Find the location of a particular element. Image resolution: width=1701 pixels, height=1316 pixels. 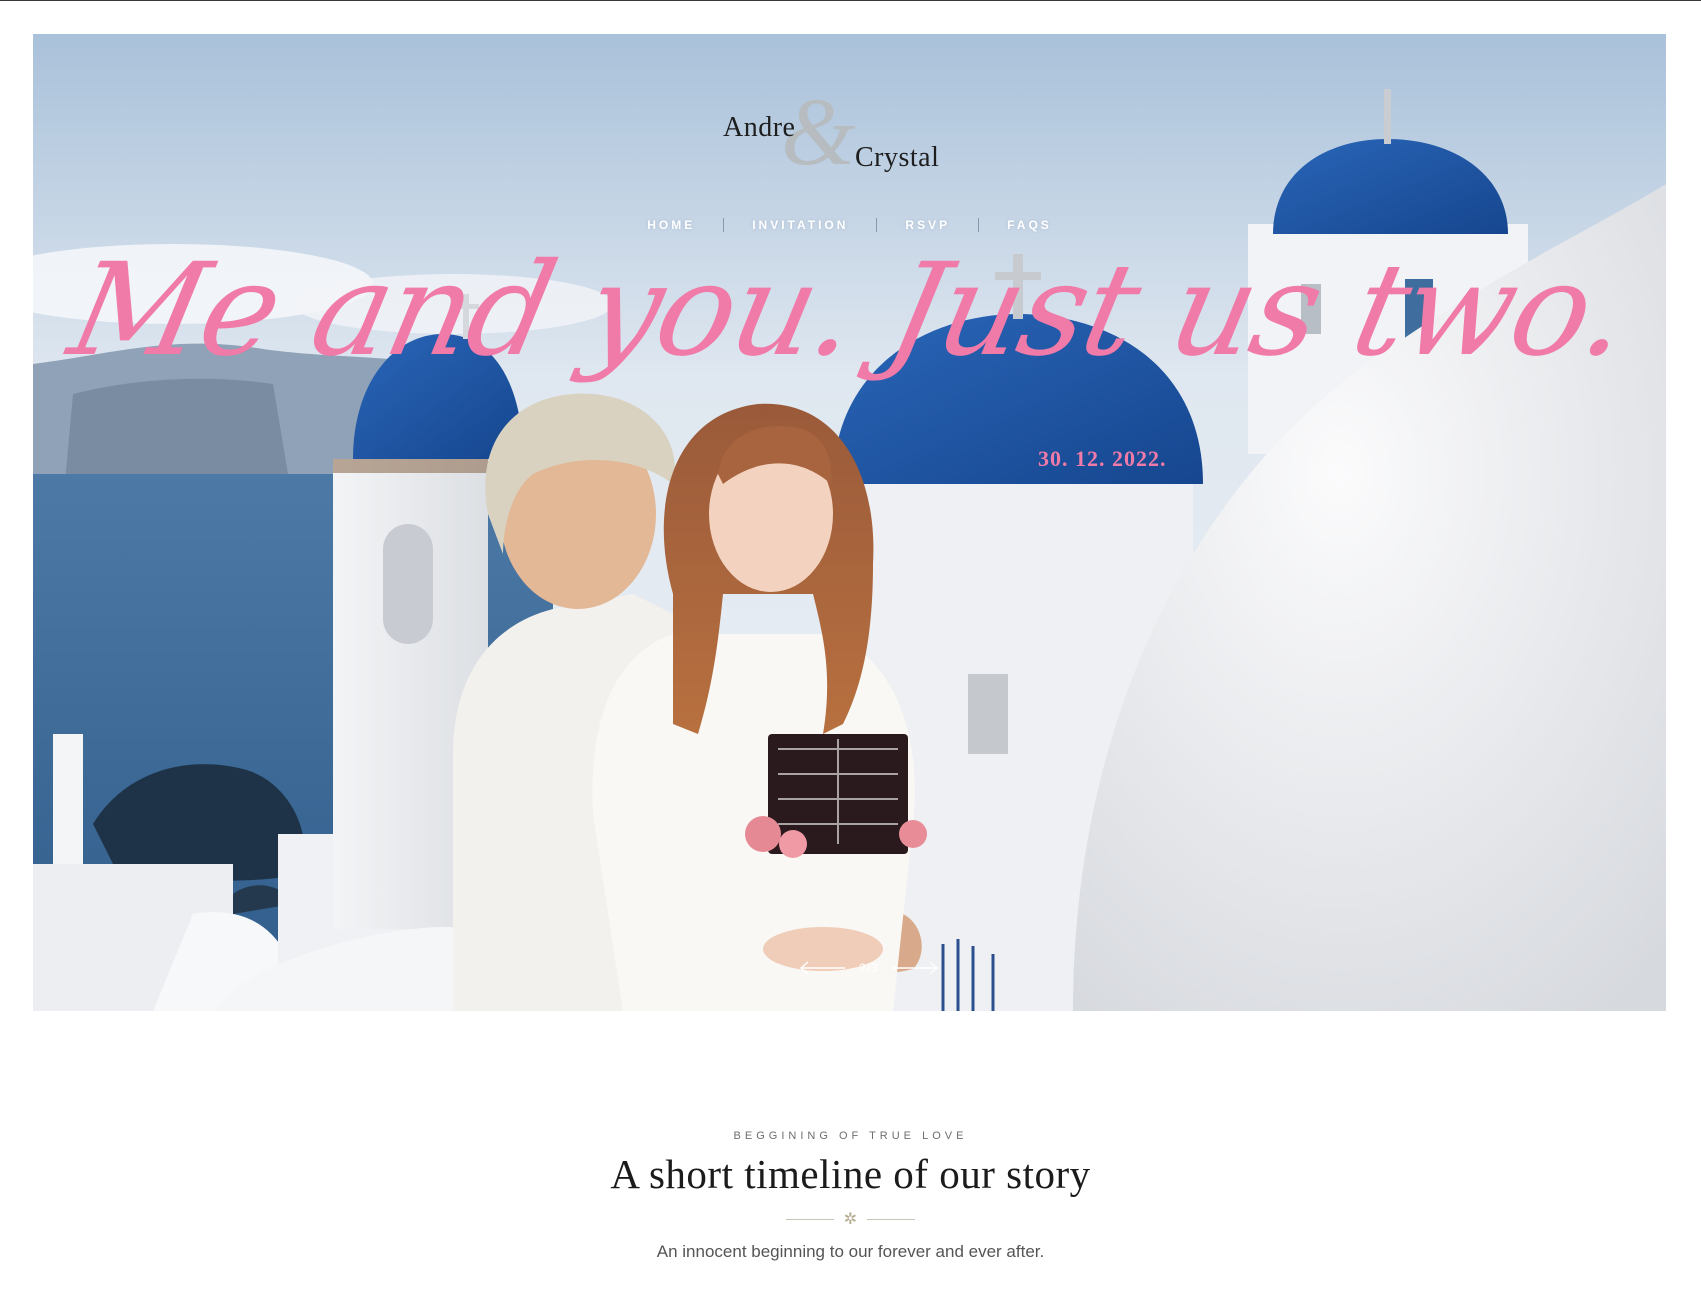

story-eyebrow: BEGGINING OF TRUE LOVE is located at coordinates (850, 1136).